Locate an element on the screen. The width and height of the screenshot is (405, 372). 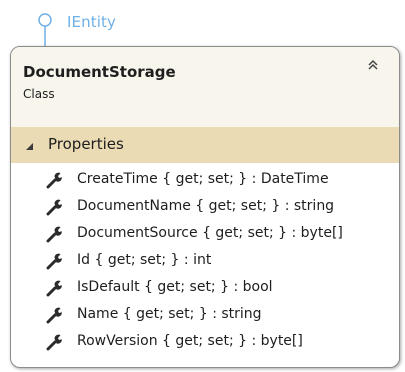
list-item: CreateTime { get; set; } : DateTime is located at coordinates (205, 180).